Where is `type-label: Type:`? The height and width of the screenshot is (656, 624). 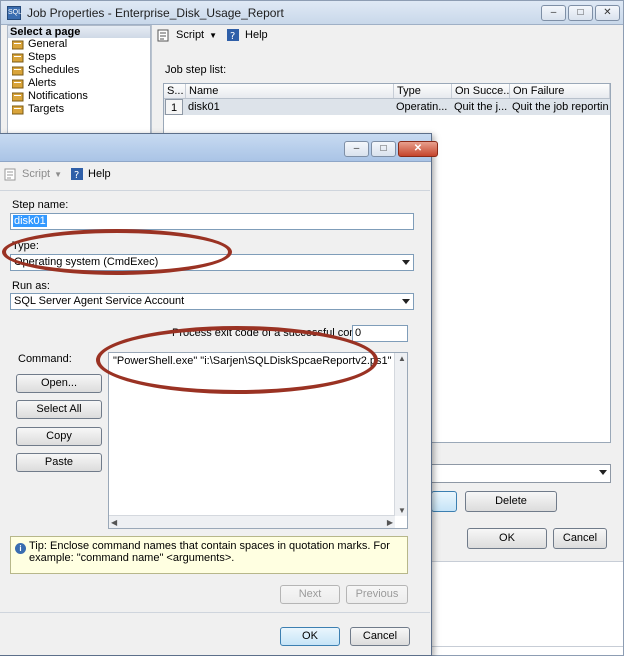
type-label: Type: is located at coordinates (25, 246).